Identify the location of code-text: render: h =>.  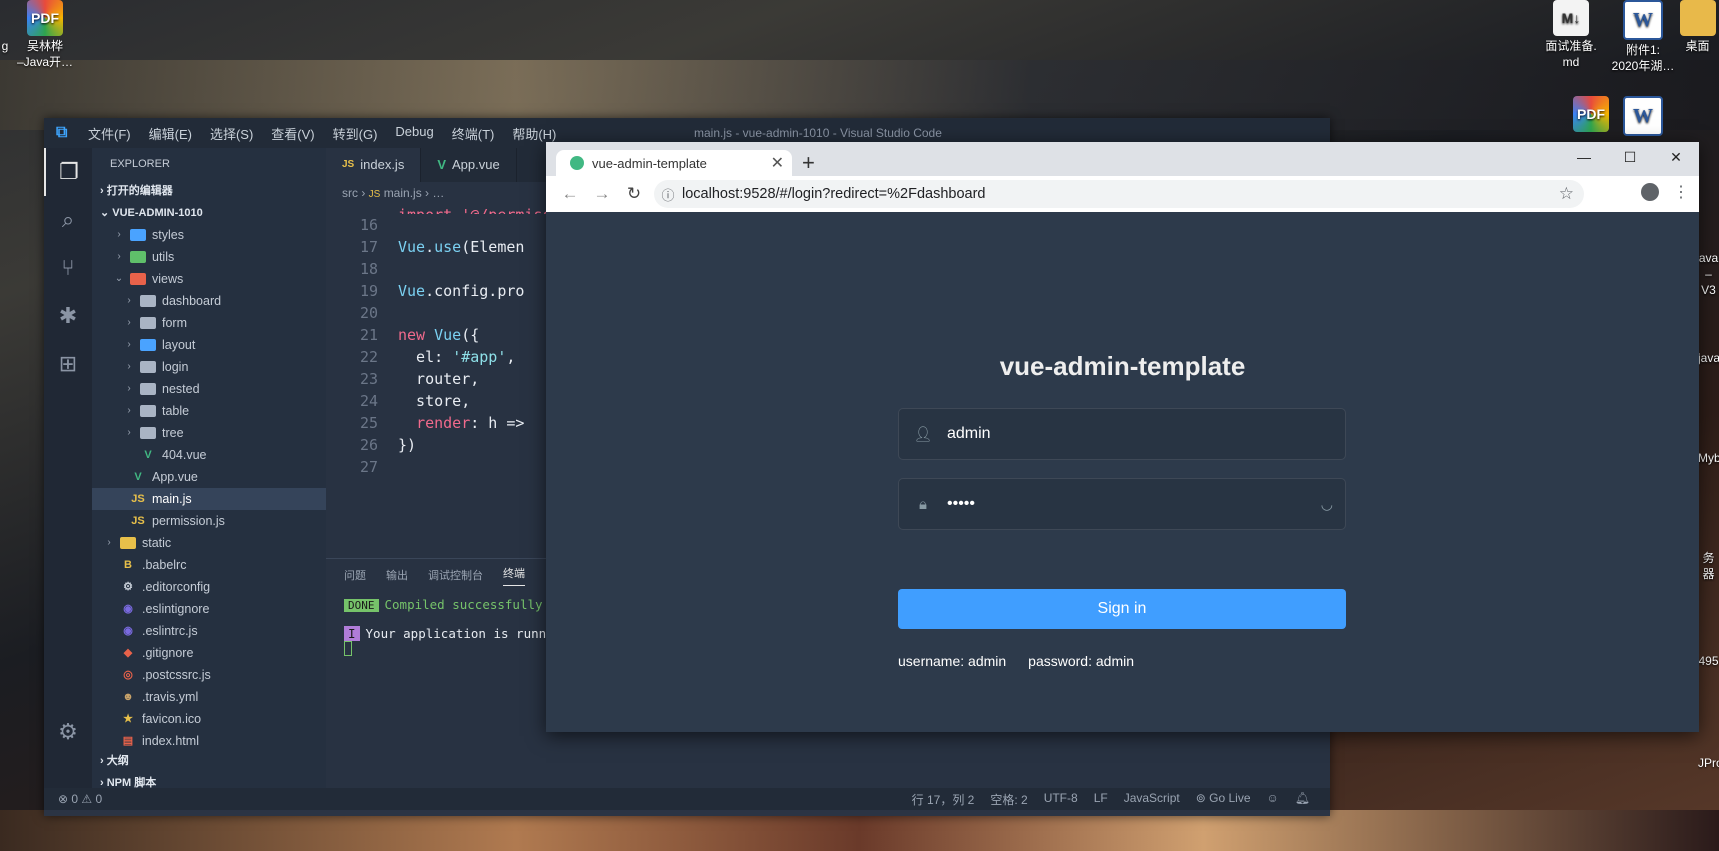
(470, 423).